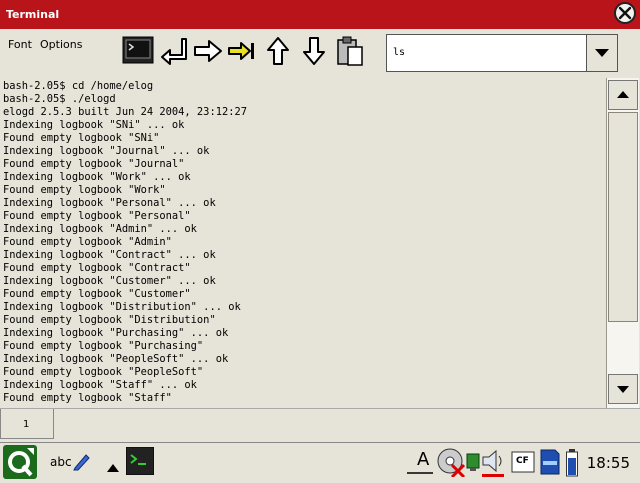 Image resolution: width=640 pixels, height=483 pixels. What do you see at coordinates (109, 203) in the screenshot?
I see `terminal-line: Indexing logbook "Personal" ... ok` at bounding box center [109, 203].